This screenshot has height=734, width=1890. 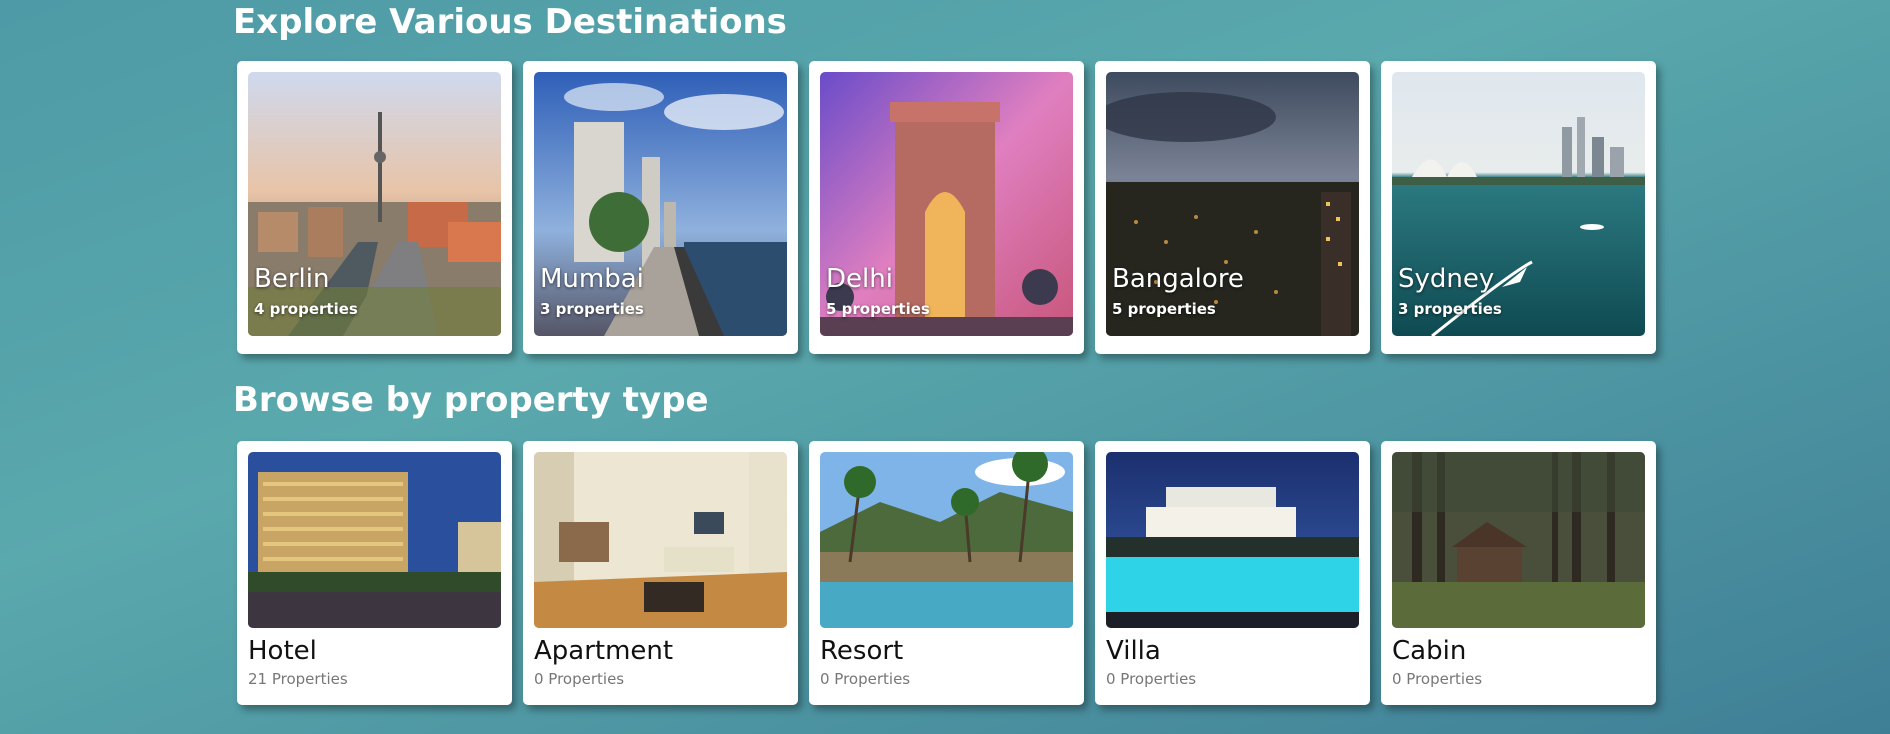 What do you see at coordinates (1232, 540) in the screenshot?
I see `property-type-image-villa` at bounding box center [1232, 540].